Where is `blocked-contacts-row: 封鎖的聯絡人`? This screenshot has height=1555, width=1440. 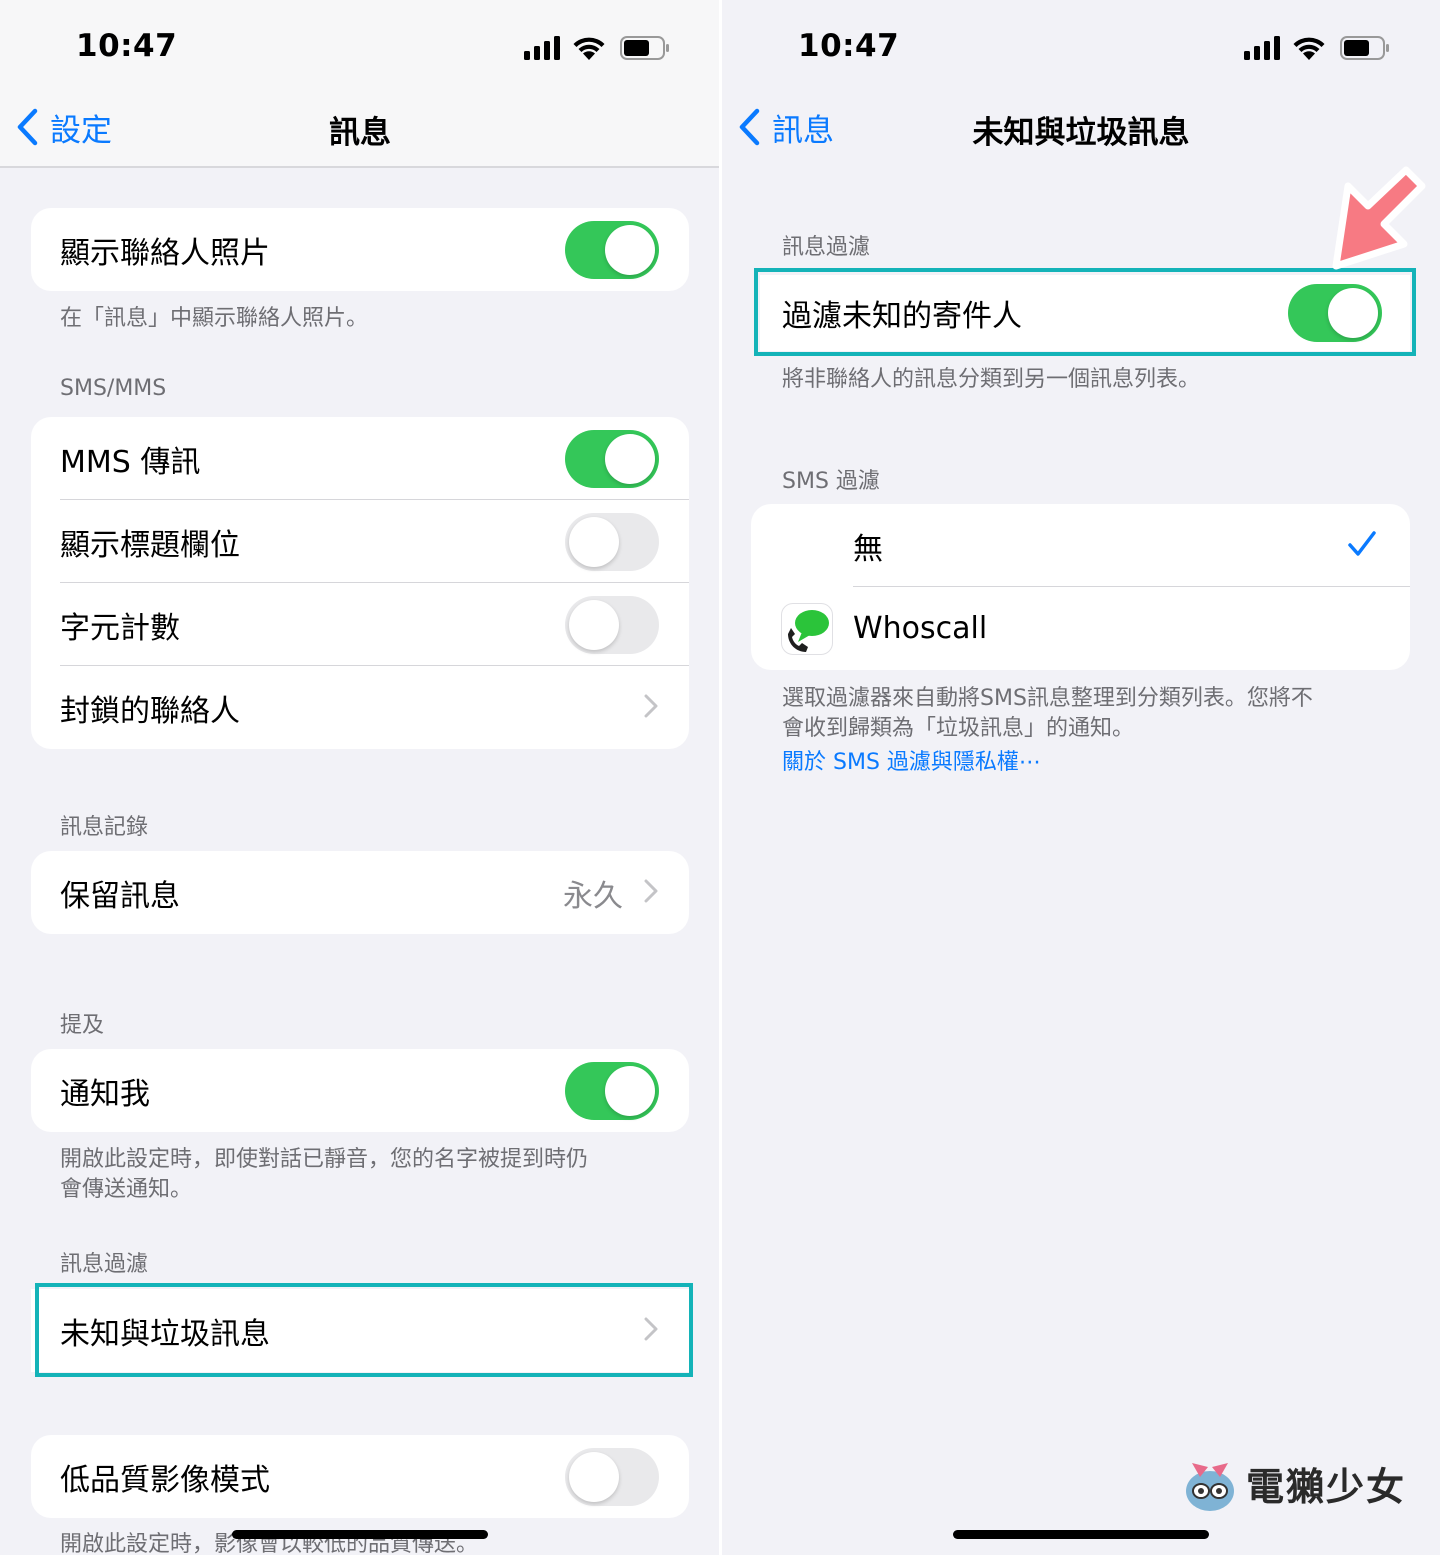
blocked-contacts-row: 封鎖的聯絡人 is located at coordinates (360, 707).